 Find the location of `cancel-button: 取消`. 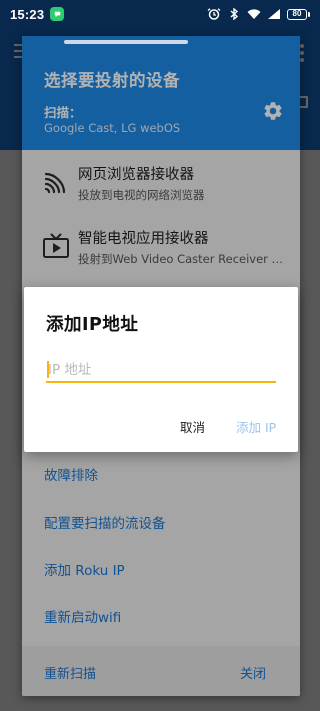

cancel-button: 取消 is located at coordinates (192, 426).